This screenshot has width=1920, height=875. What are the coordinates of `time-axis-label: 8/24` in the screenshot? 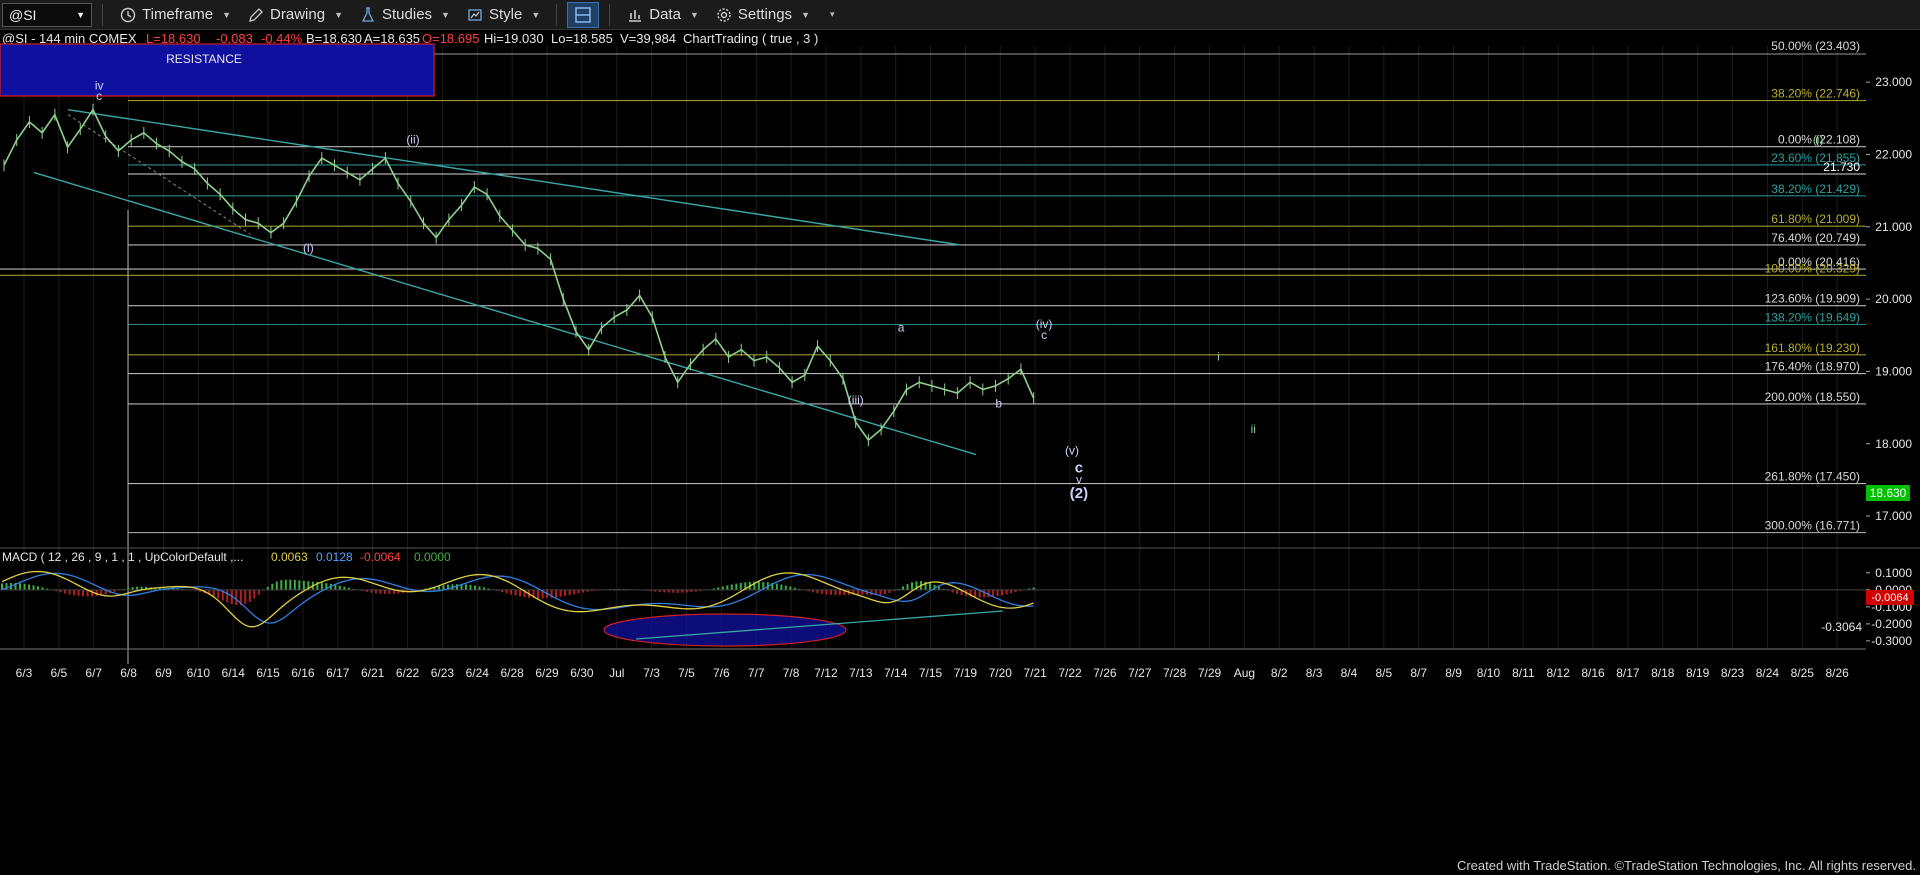 It's located at (1768, 673).